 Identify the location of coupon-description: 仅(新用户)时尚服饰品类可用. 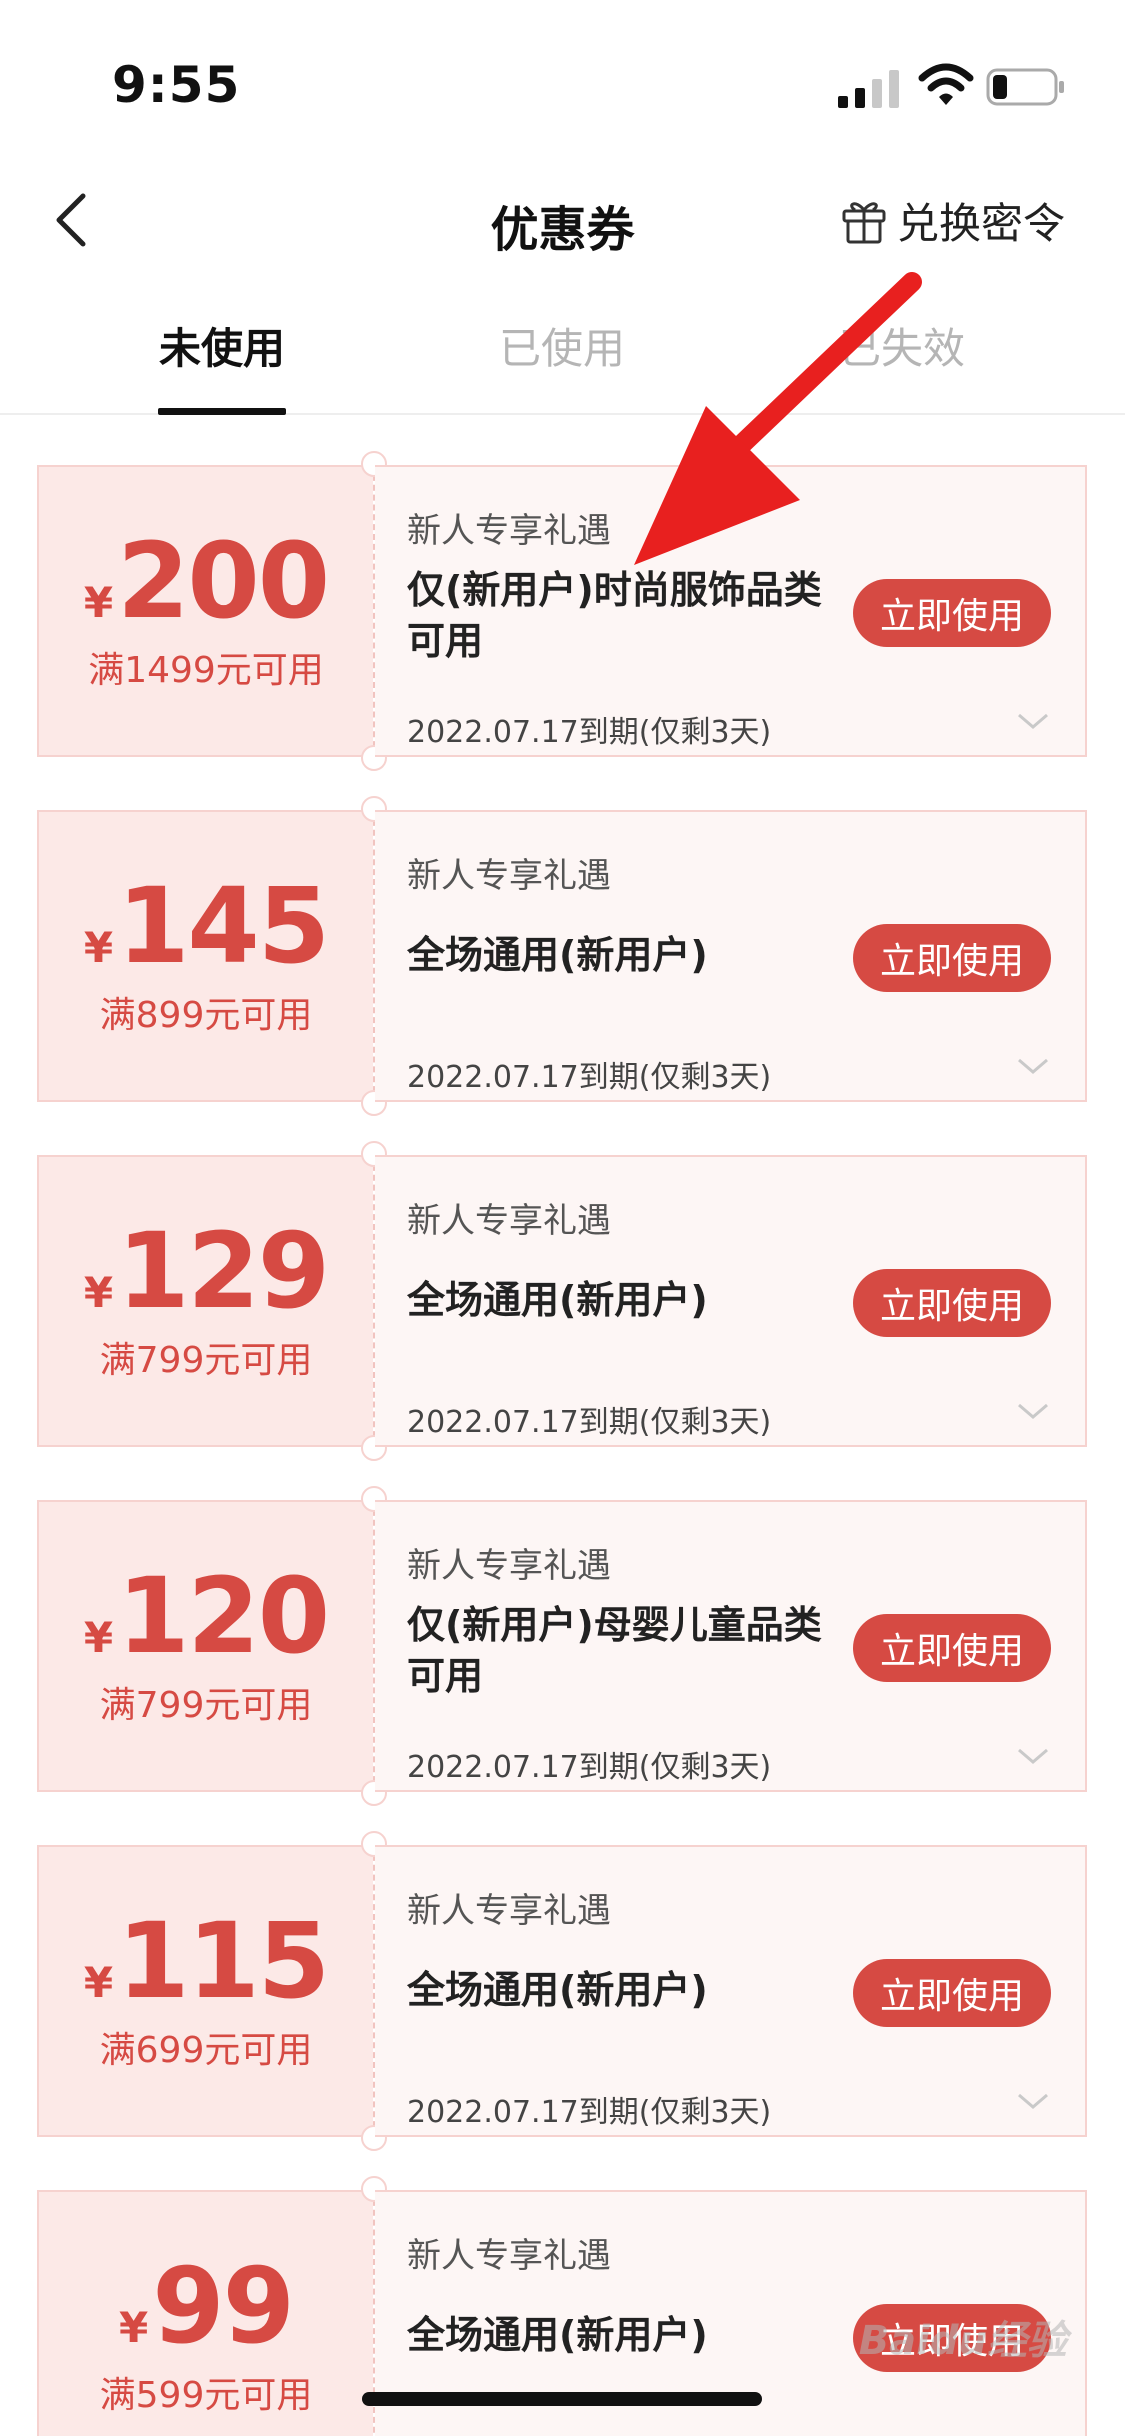
(614, 616).